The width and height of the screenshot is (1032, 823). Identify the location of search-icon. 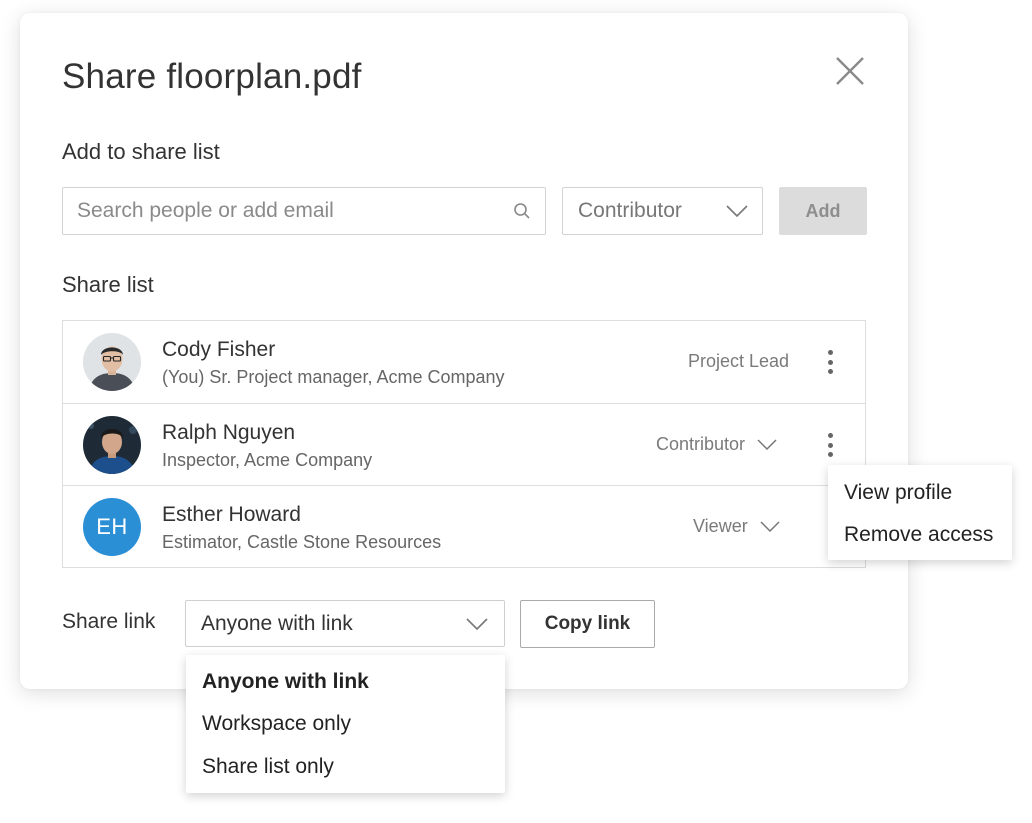
(522, 211).